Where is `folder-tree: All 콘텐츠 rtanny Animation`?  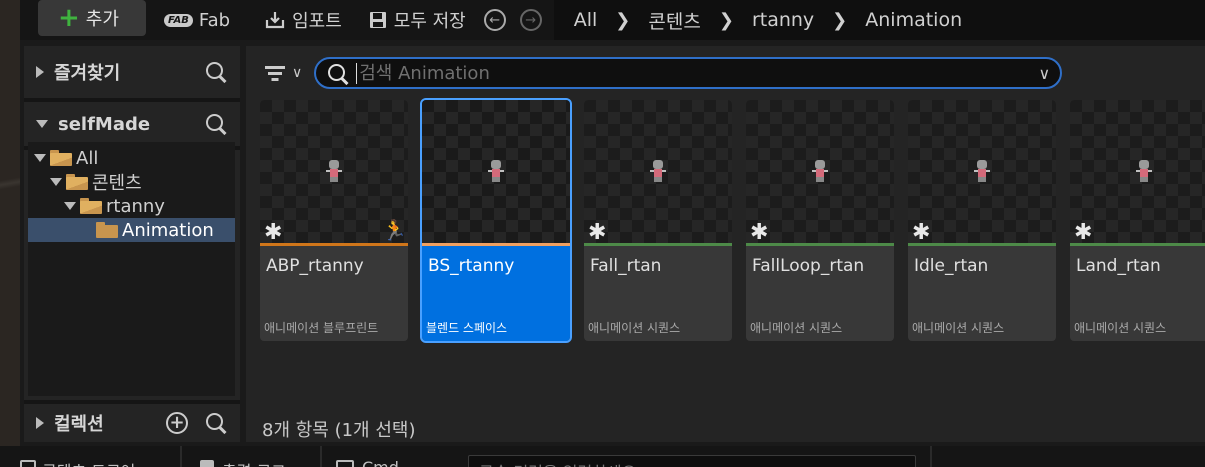 folder-tree: All 콘텐츠 rtanny Animation is located at coordinates (131, 269).